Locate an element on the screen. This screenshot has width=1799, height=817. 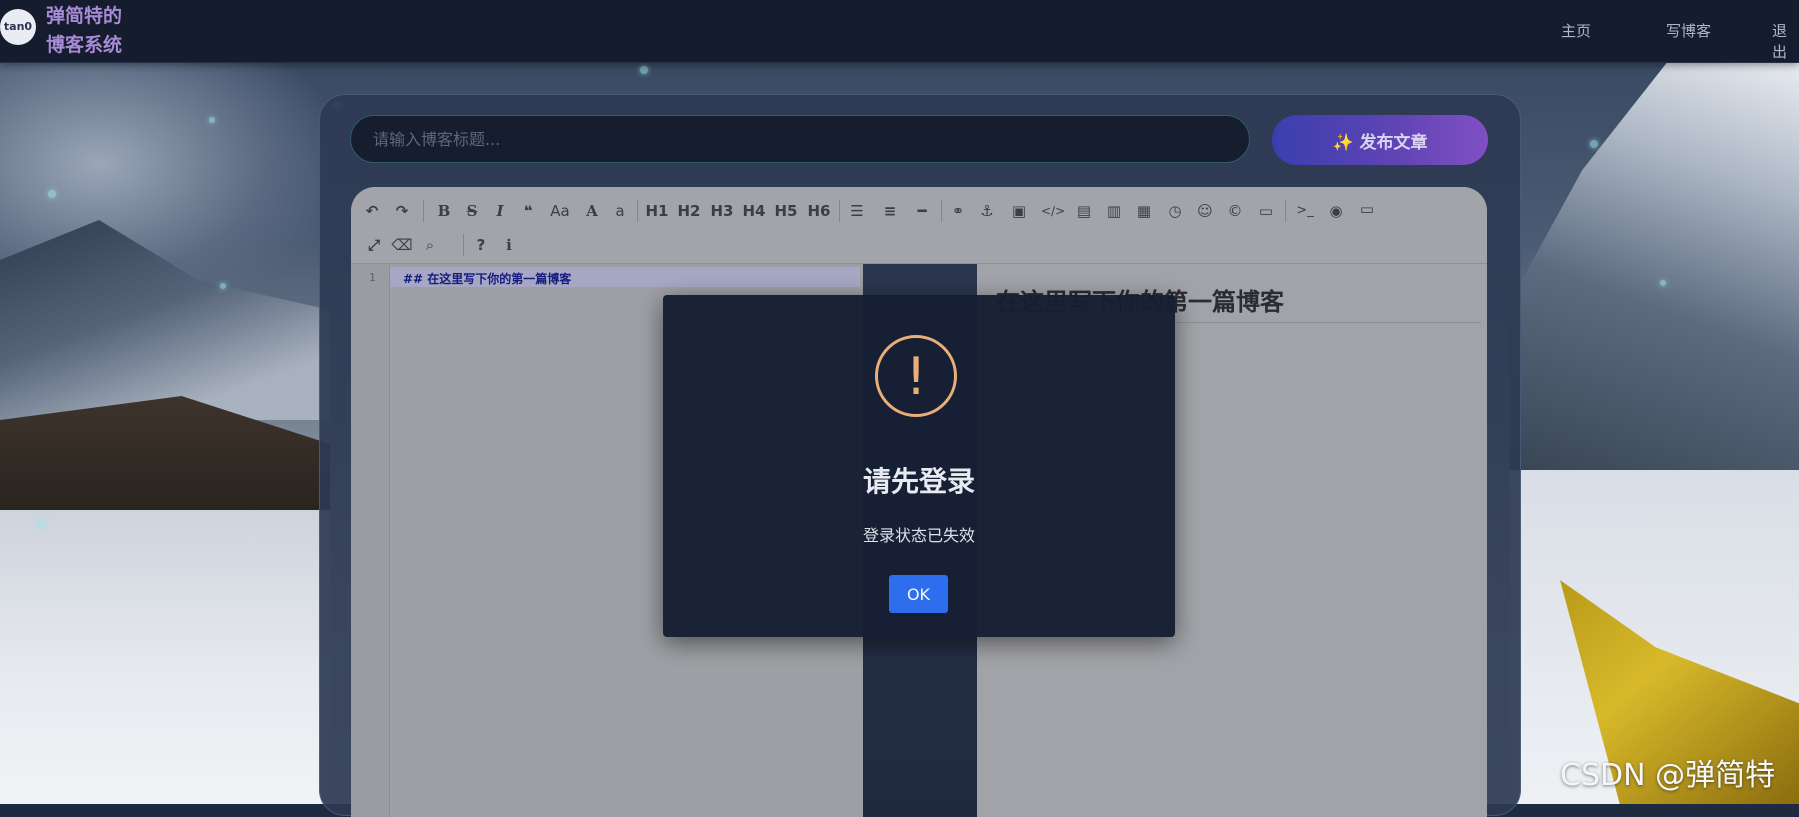
nav-write-link: 写博客 is located at coordinates (1688, 30).